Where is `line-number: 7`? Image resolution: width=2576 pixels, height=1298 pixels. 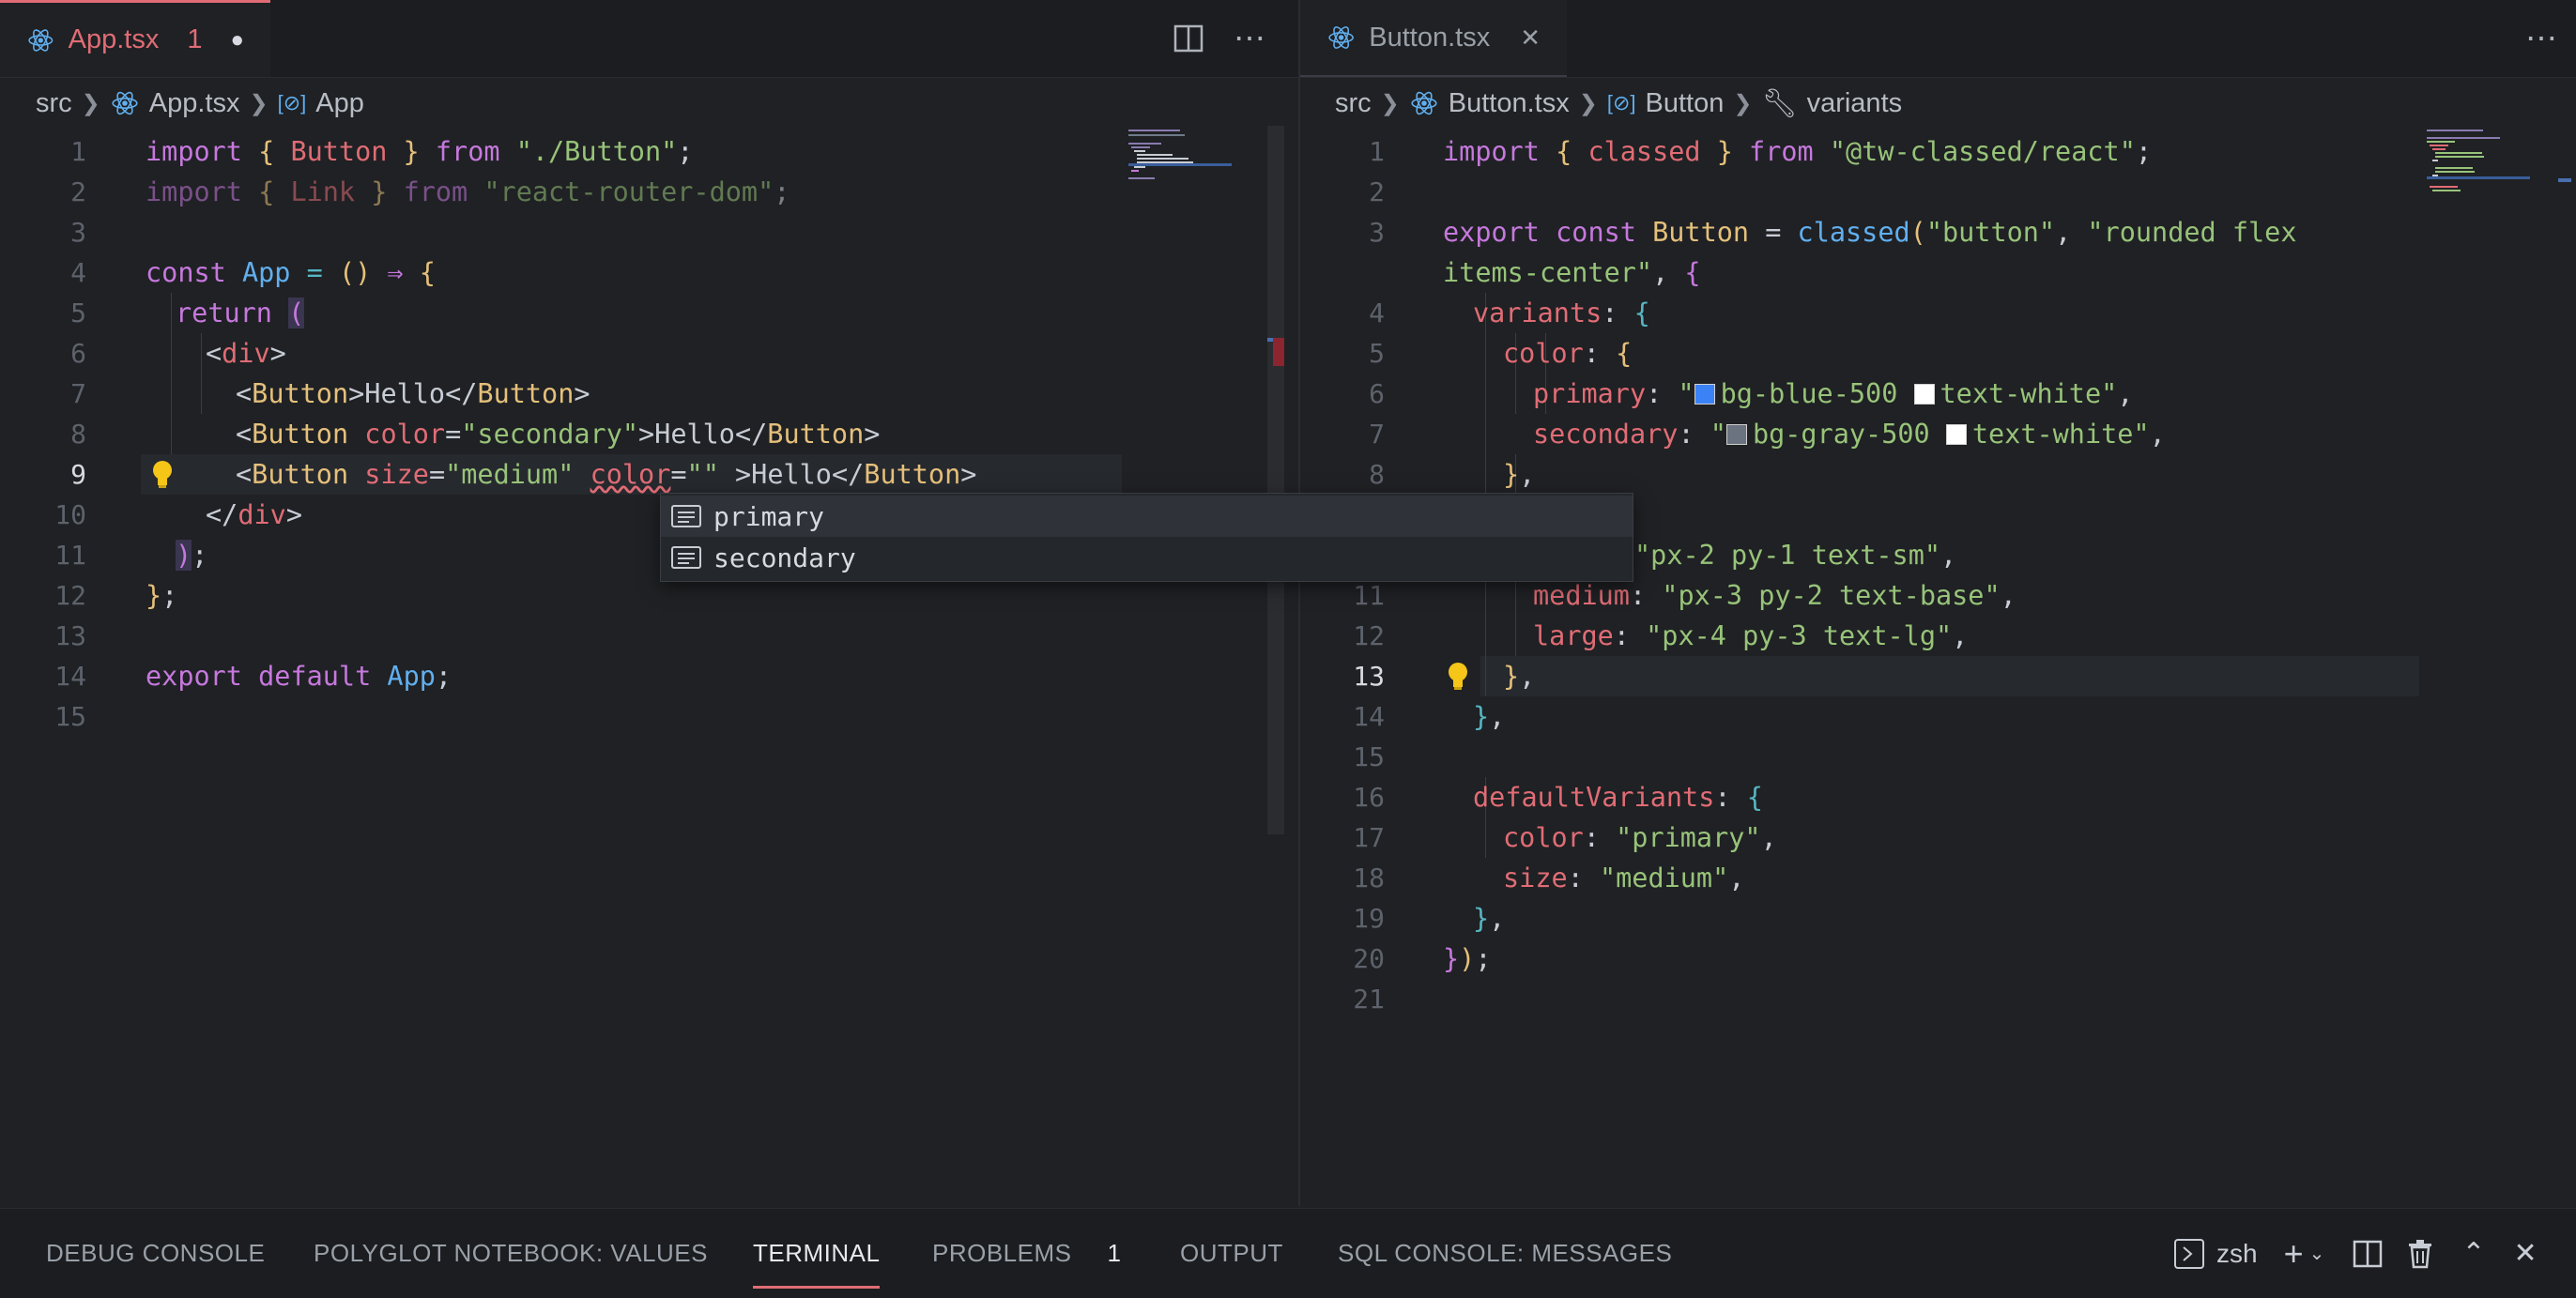 line-number: 7 is located at coordinates (78, 393).